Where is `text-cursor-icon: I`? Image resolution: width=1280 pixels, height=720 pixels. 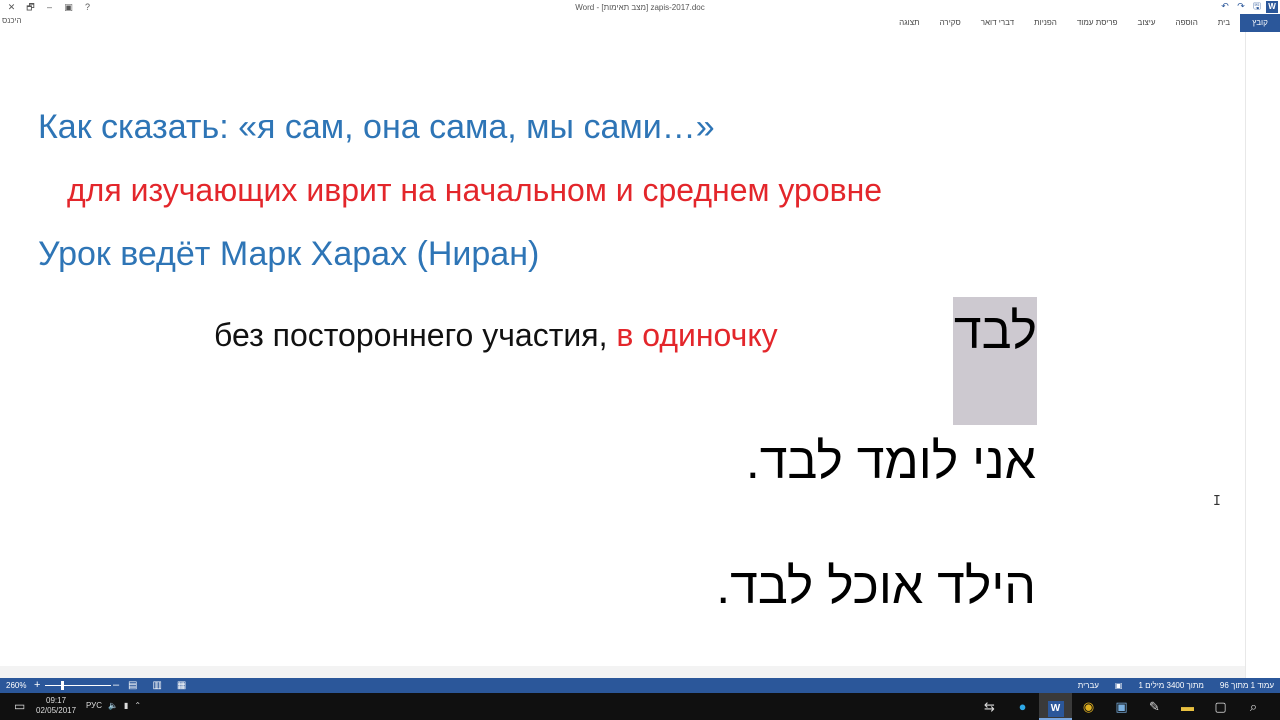 text-cursor-icon: I is located at coordinates (1217, 501).